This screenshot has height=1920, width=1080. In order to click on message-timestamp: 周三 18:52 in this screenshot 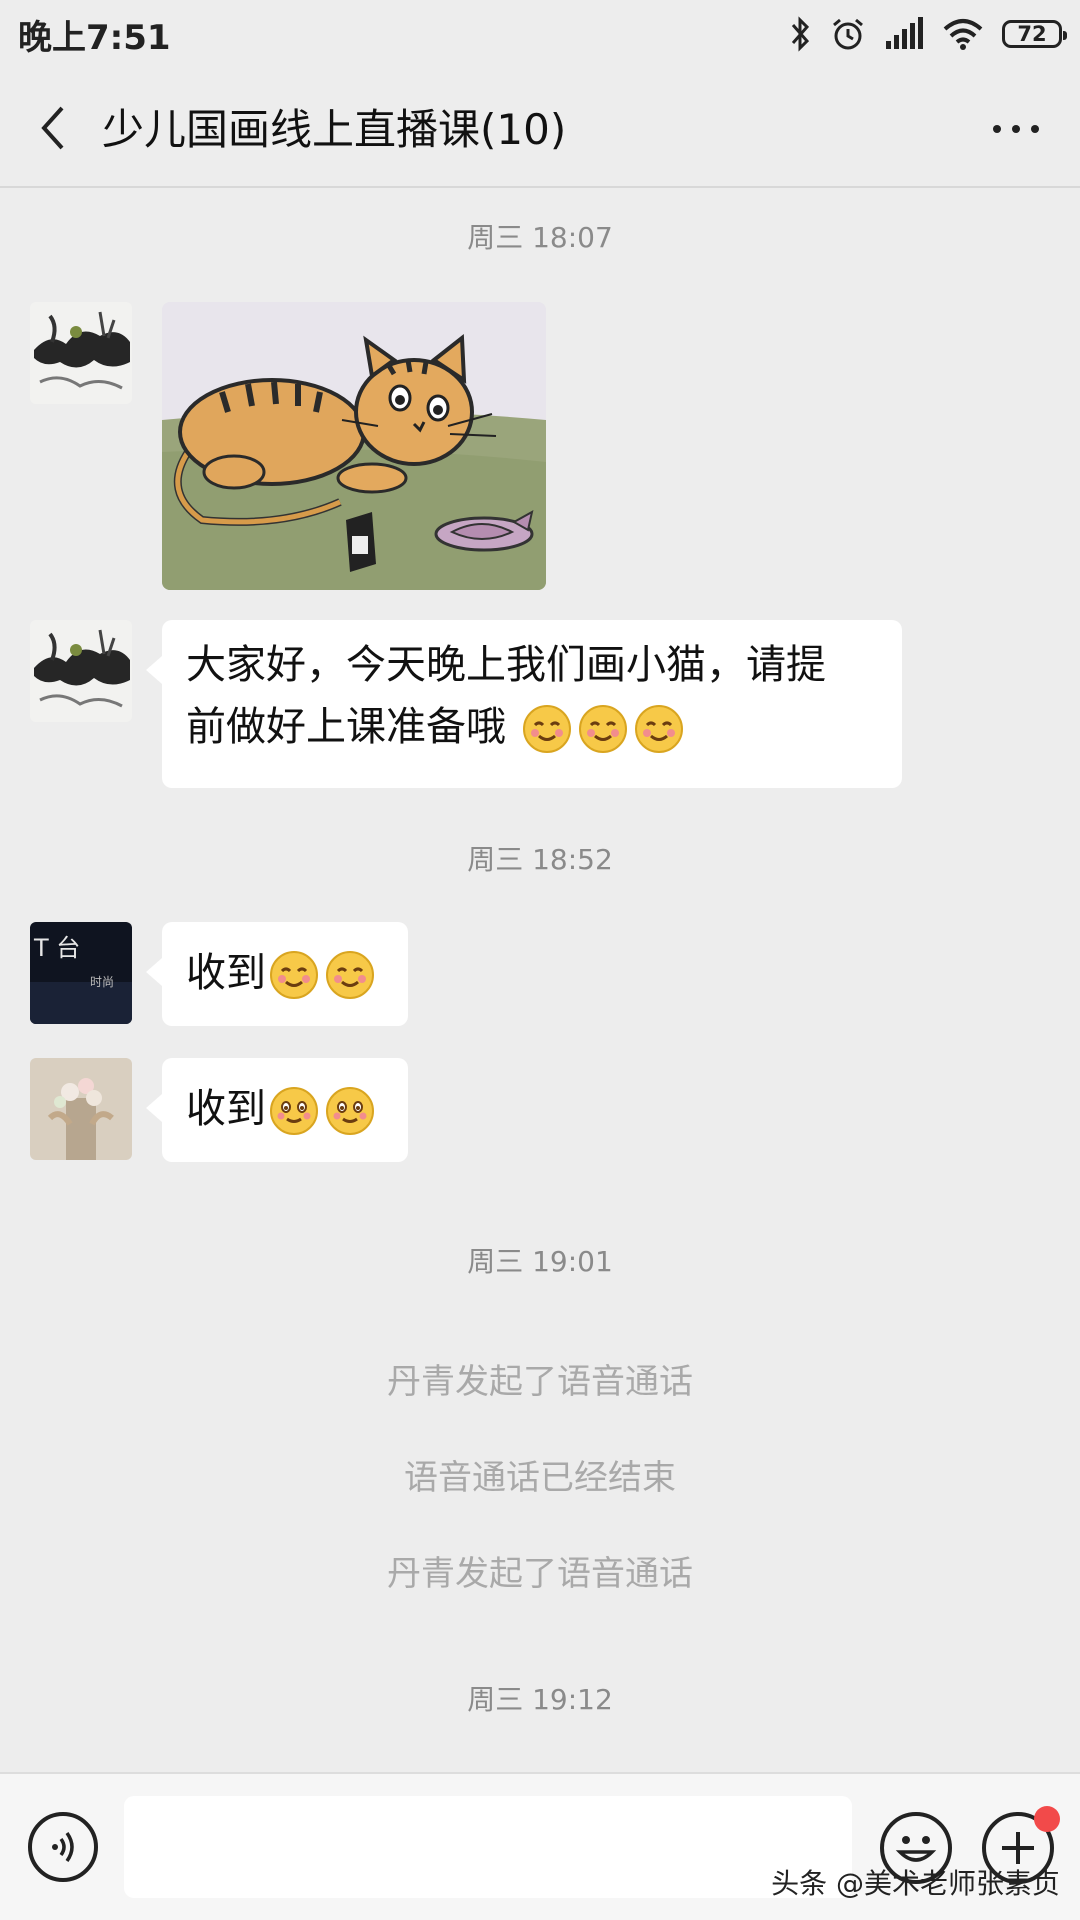, I will do `click(540, 859)`.